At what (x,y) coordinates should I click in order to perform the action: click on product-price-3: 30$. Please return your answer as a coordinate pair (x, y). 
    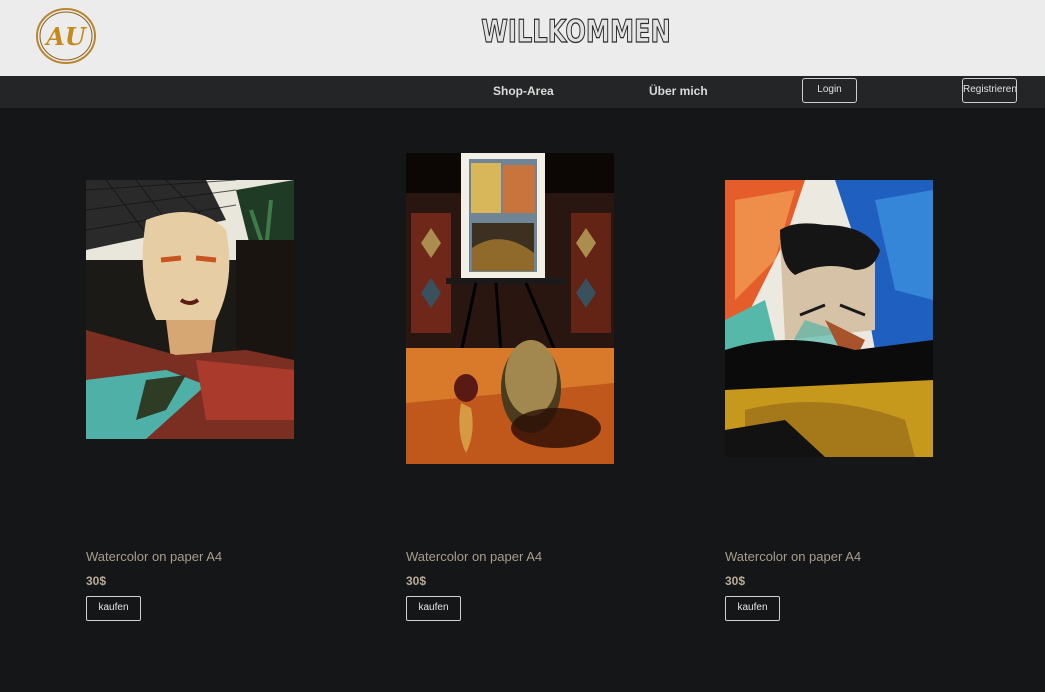
    Looking at the image, I should click on (735, 581).